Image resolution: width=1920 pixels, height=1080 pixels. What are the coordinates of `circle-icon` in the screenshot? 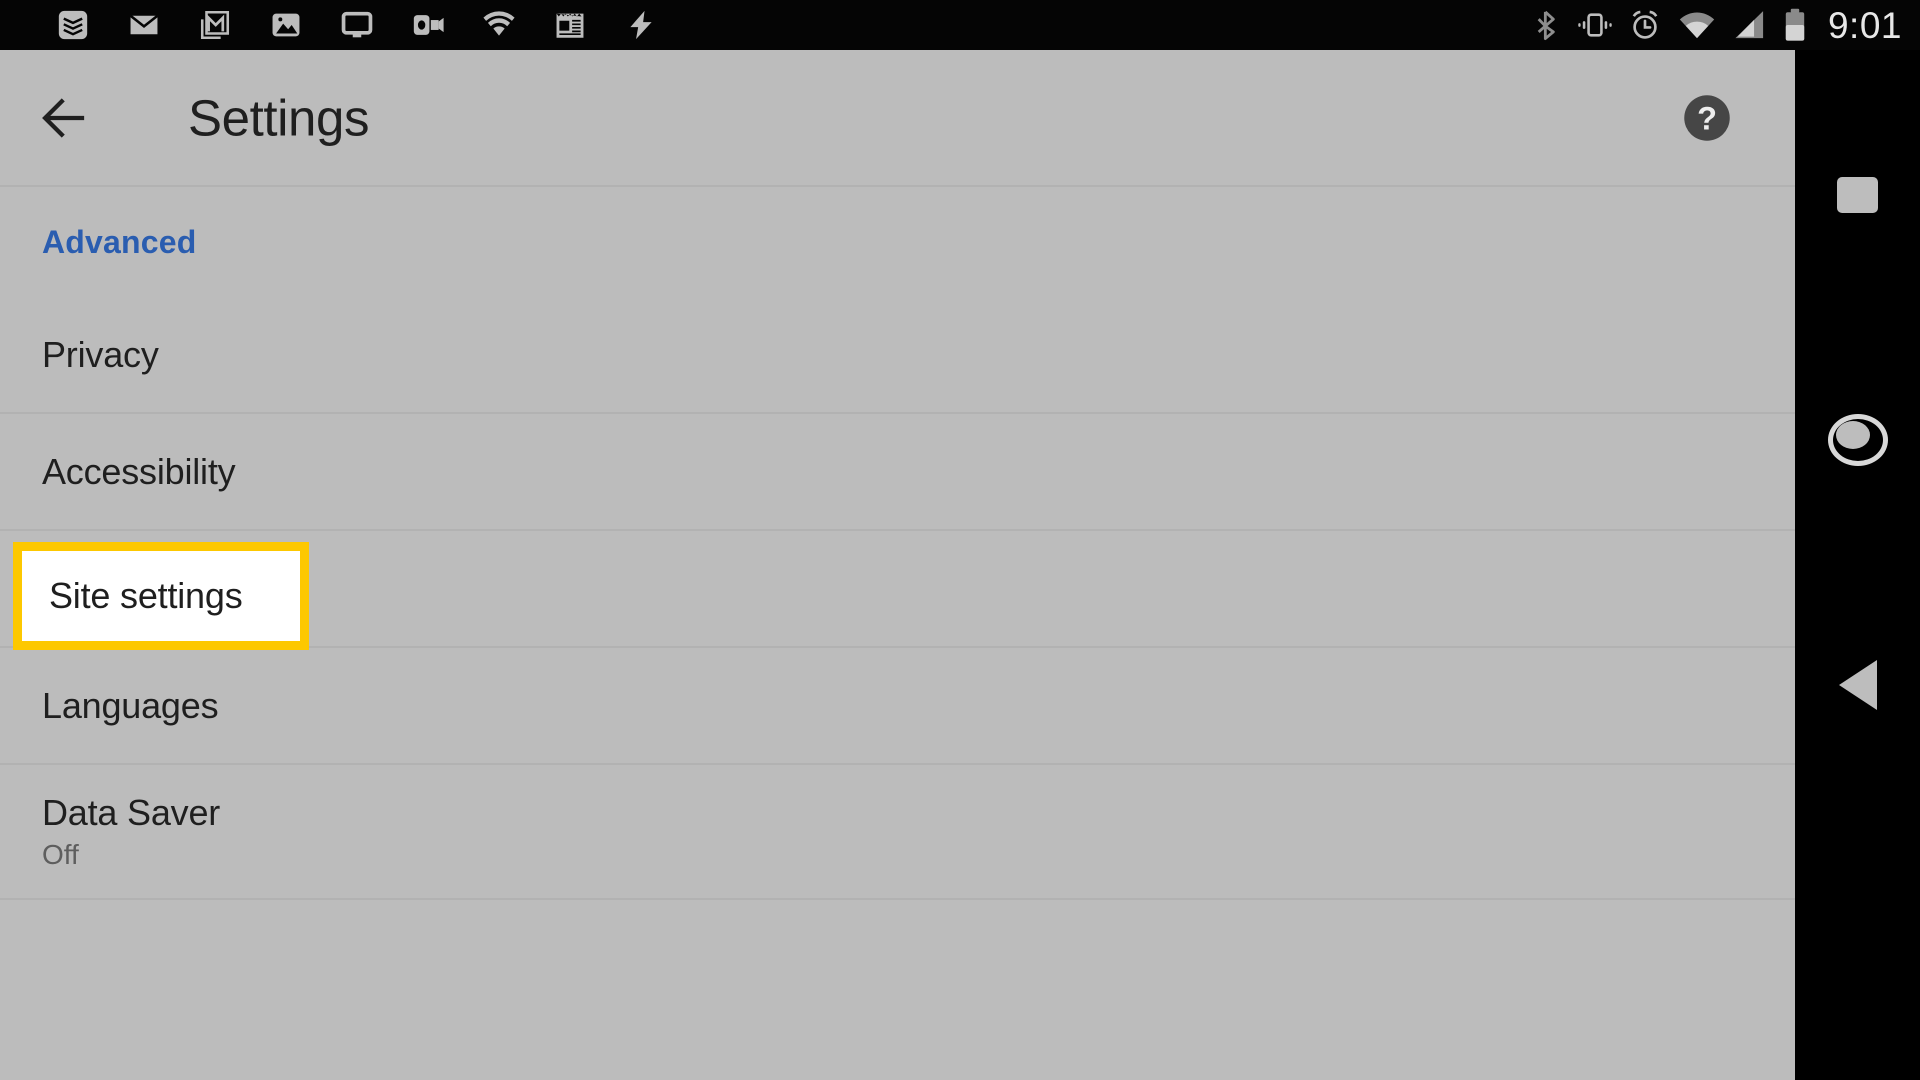 It's located at (1857, 440).